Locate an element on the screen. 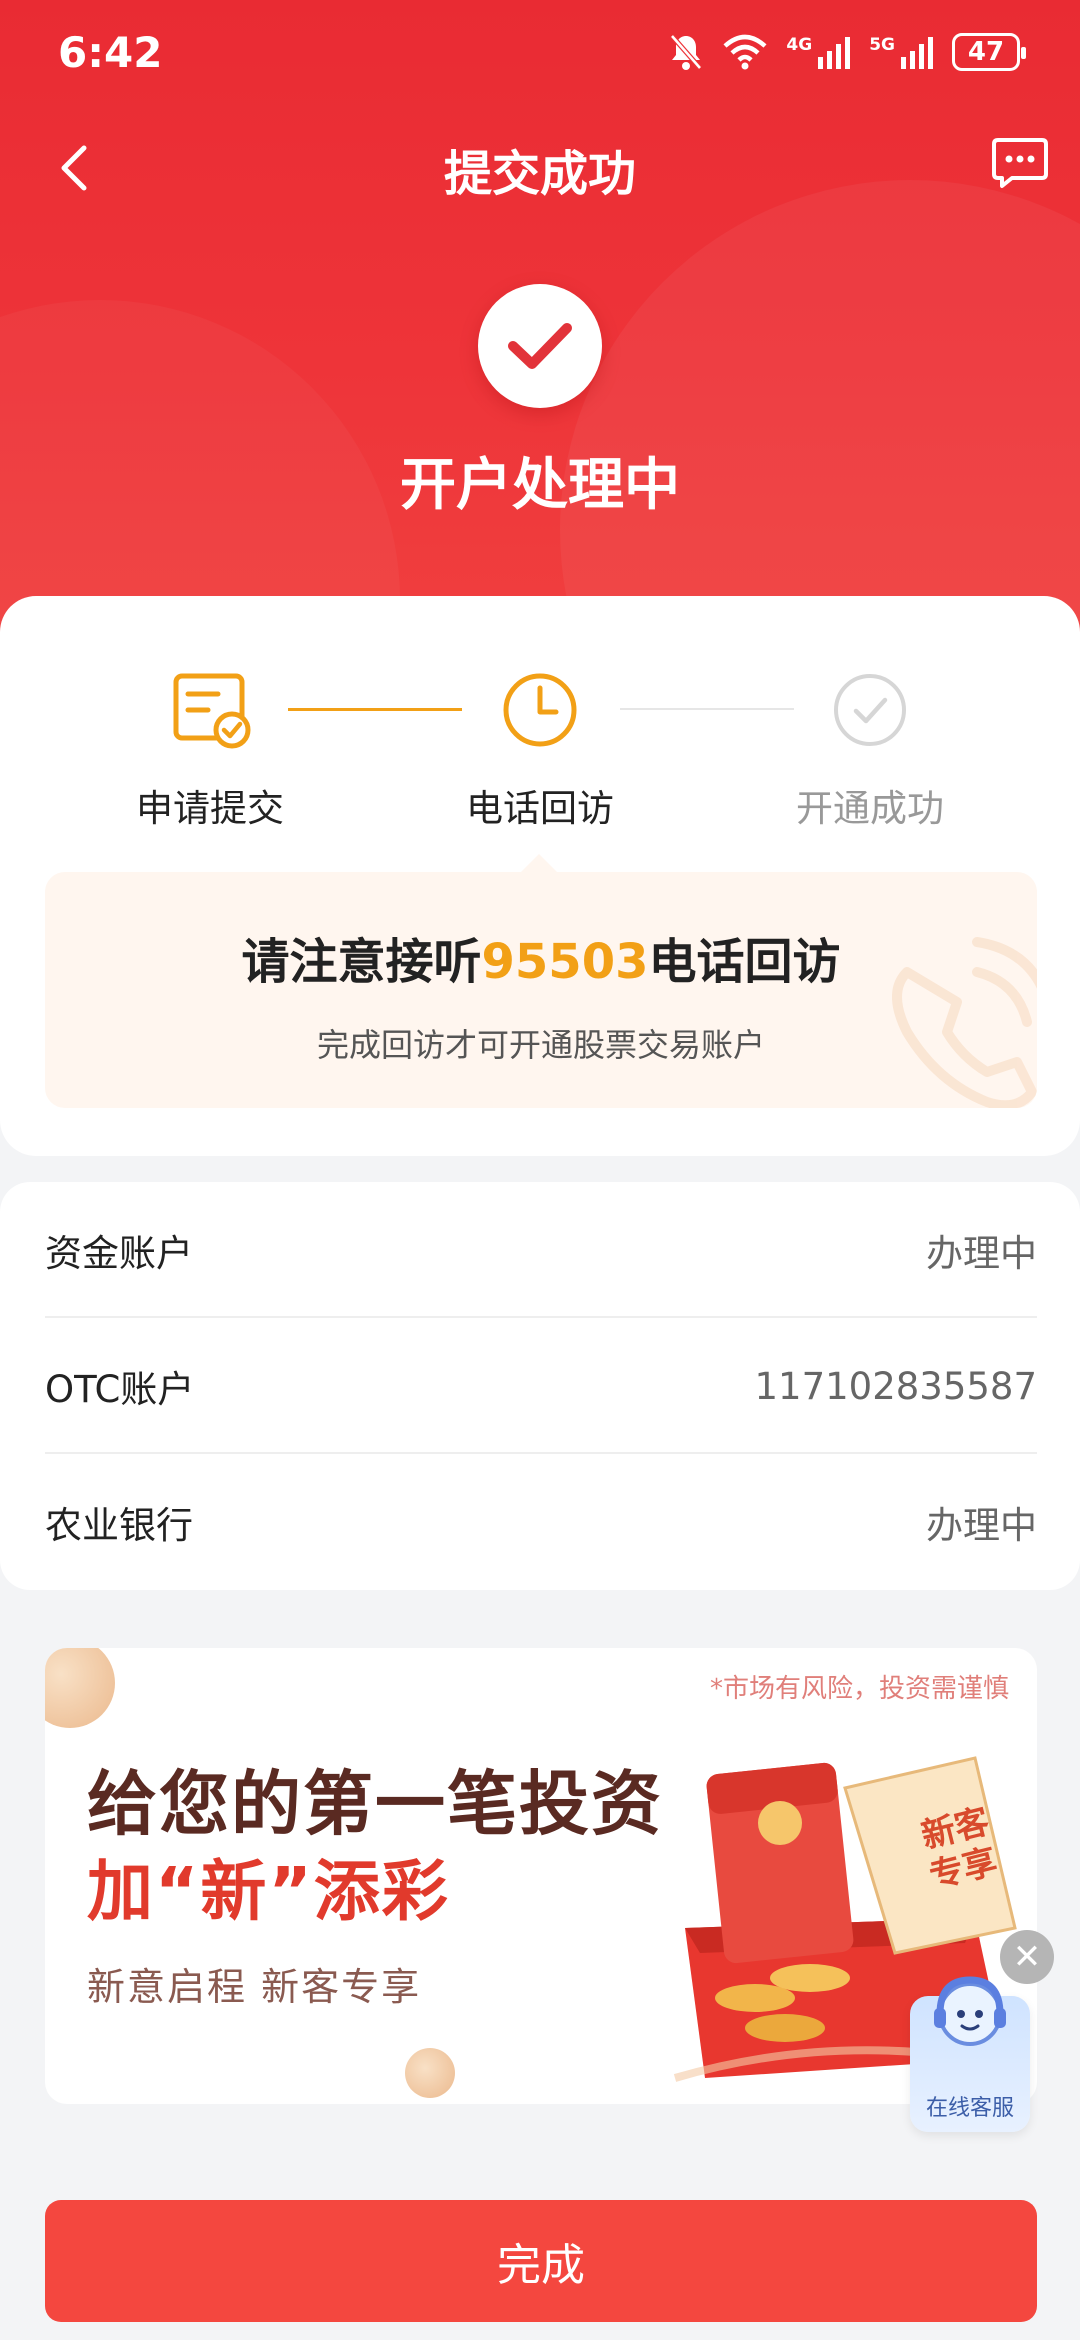 The width and height of the screenshot is (1080, 2340). banner-subheadline: 加“新”添彩 is located at coordinates (268, 1891).